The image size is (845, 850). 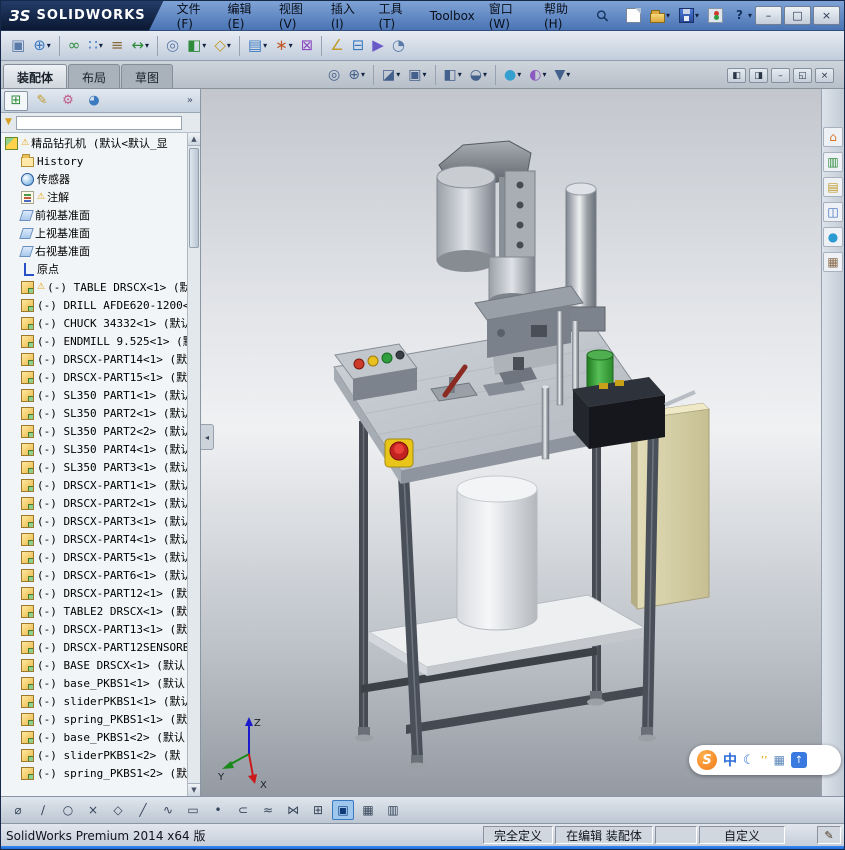 I want to click on ime-punctuation-icon: ’’, so click(x=764, y=760).